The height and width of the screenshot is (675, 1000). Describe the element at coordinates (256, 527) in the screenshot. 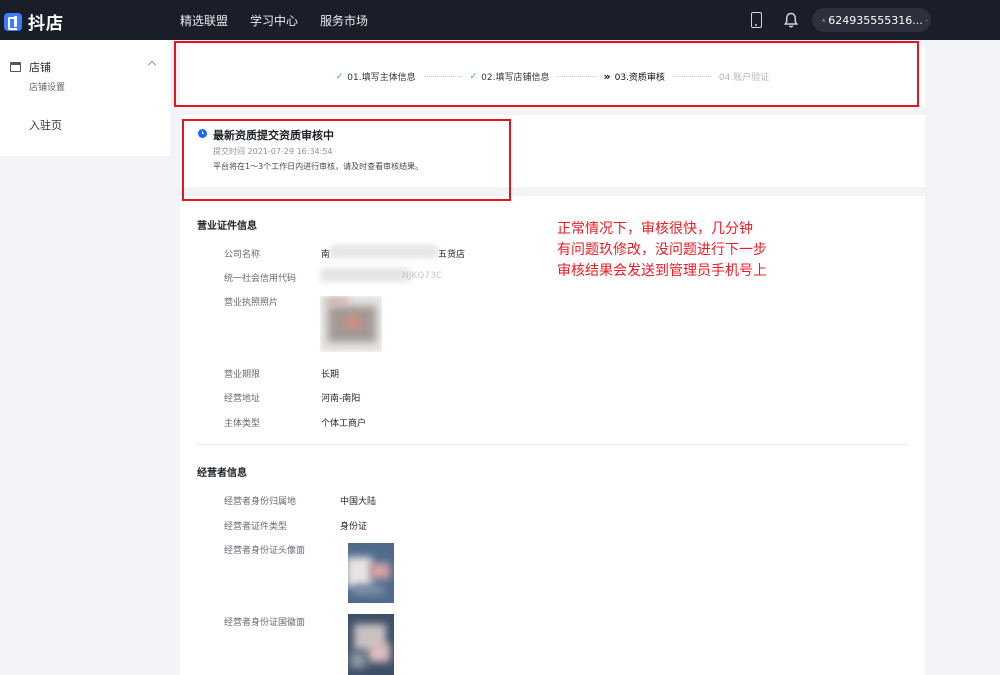

I see `id-type-label: 经营者证件类型` at that location.